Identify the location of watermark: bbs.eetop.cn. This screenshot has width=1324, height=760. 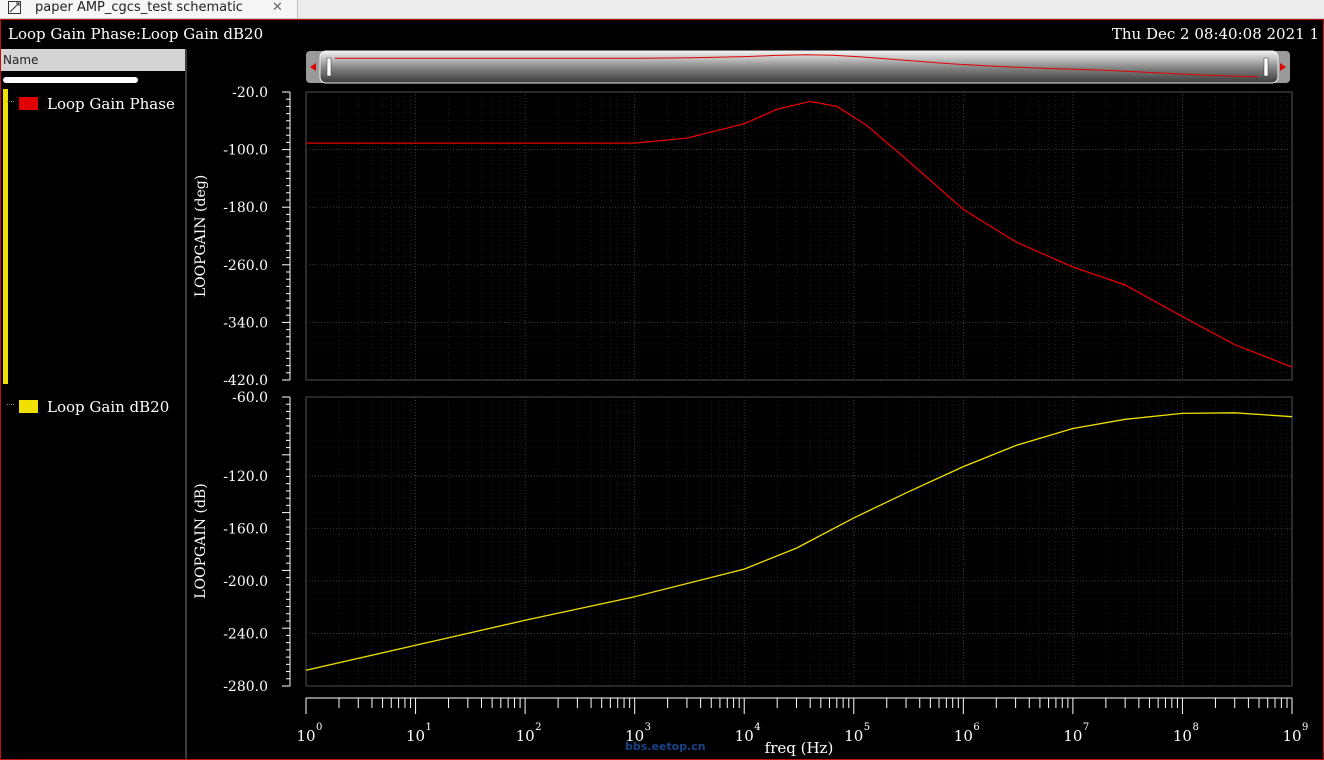
(665, 746).